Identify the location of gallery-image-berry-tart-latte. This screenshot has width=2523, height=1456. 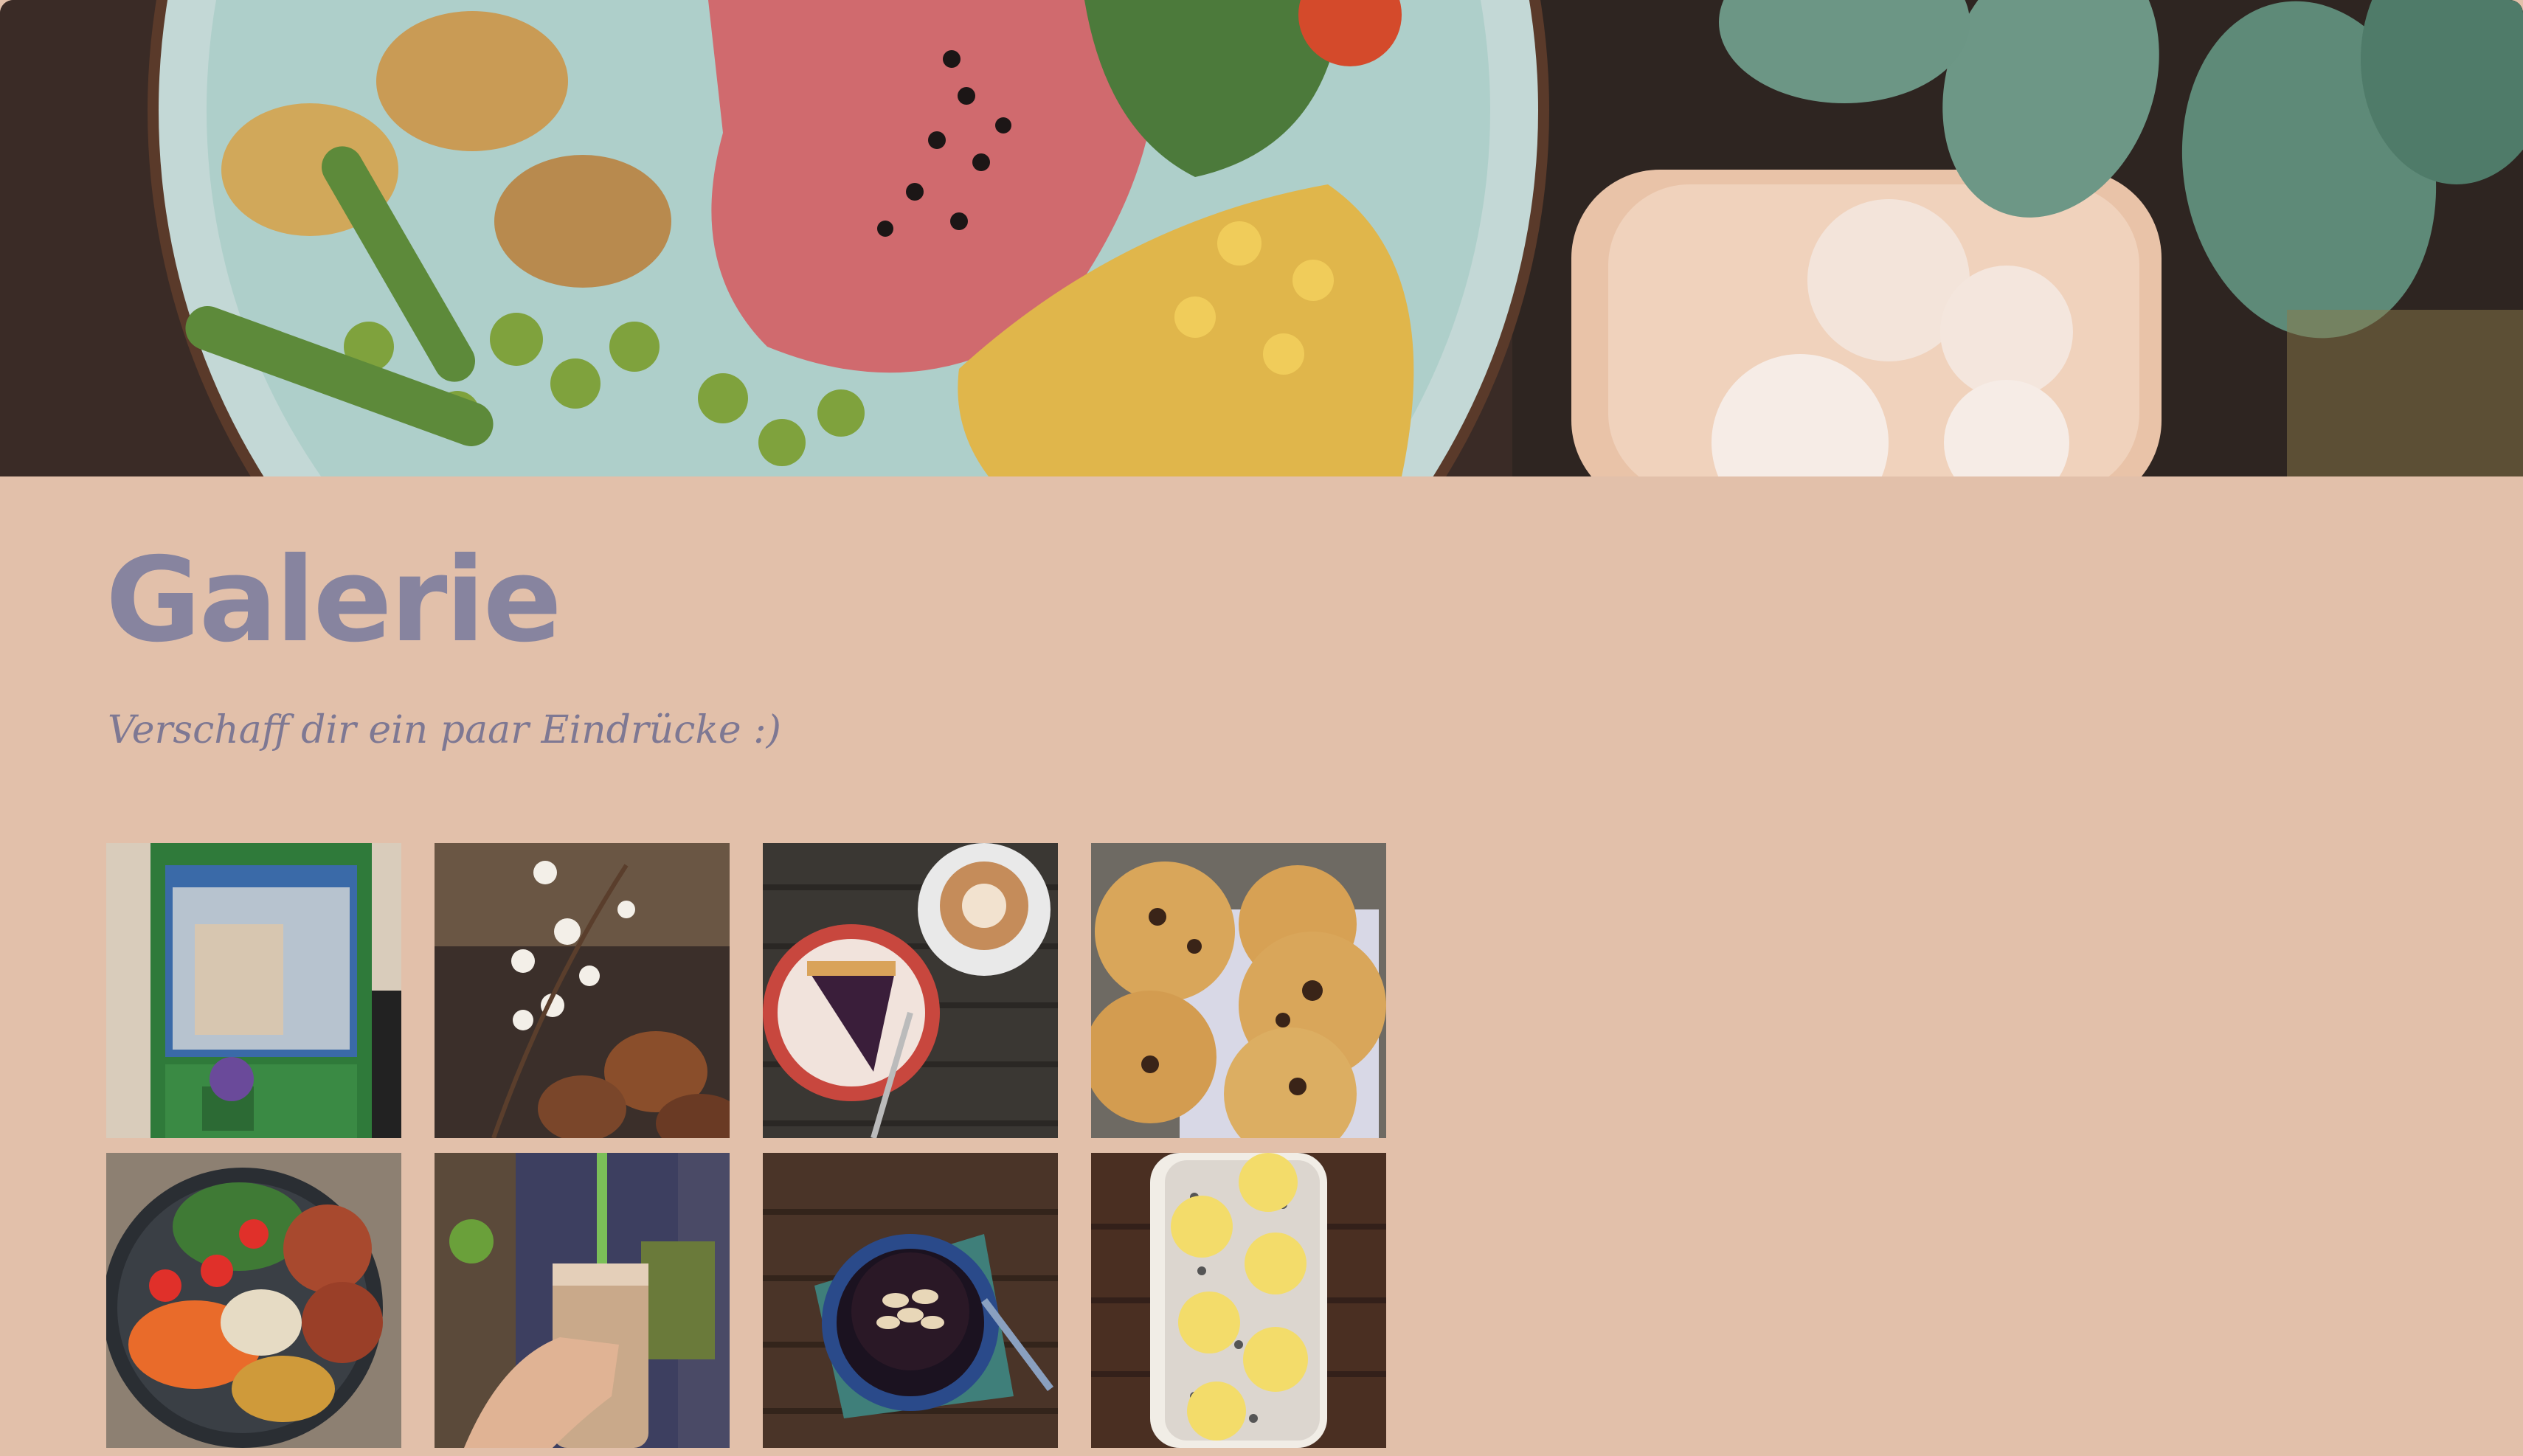
(910, 990).